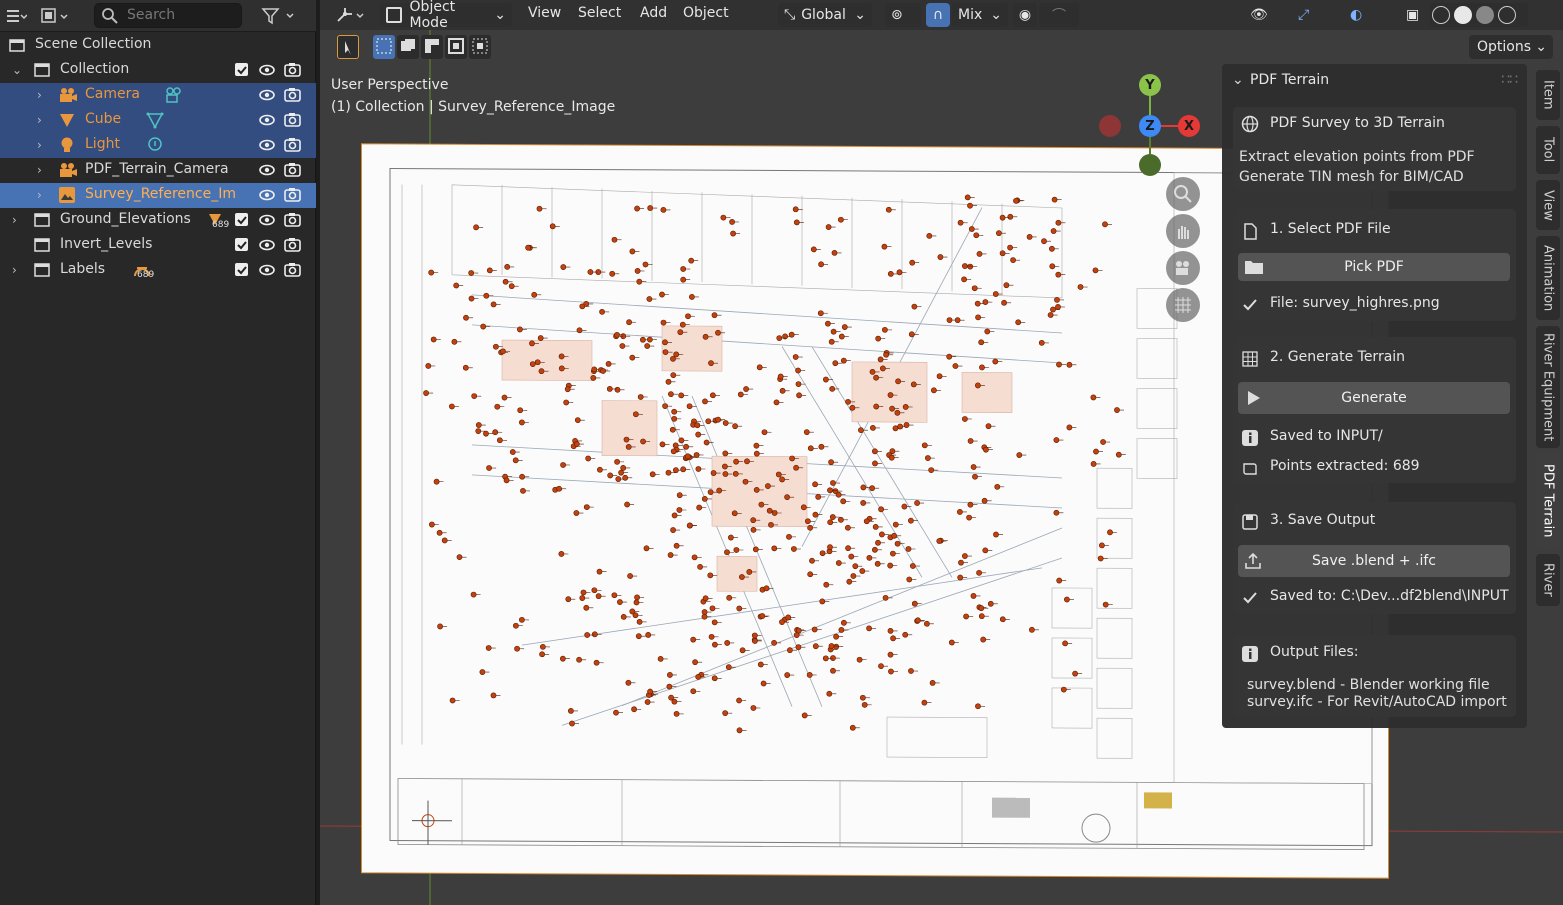 The height and width of the screenshot is (905, 1563). Describe the element at coordinates (348, 47) in the screenshot. I see `select-tool-icon` at that location.